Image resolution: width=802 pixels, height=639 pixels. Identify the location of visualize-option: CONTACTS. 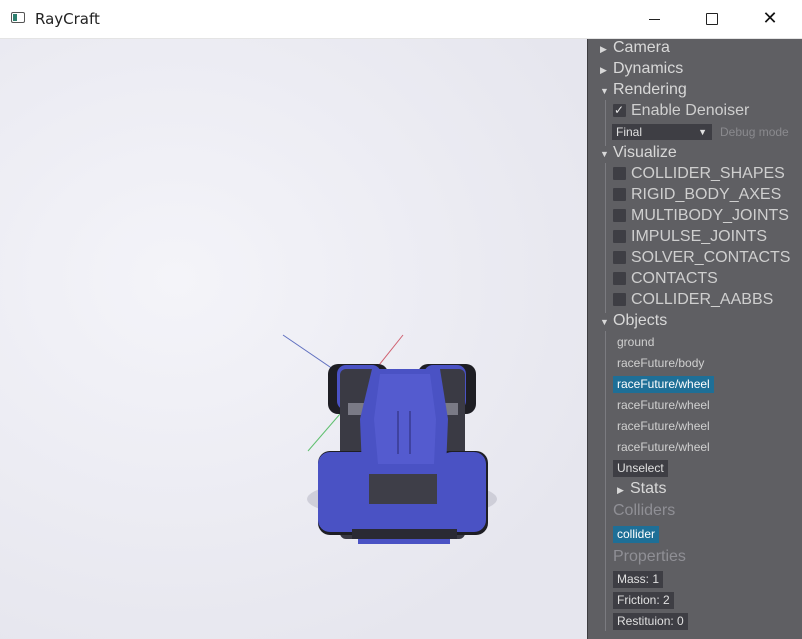
(665, 279).